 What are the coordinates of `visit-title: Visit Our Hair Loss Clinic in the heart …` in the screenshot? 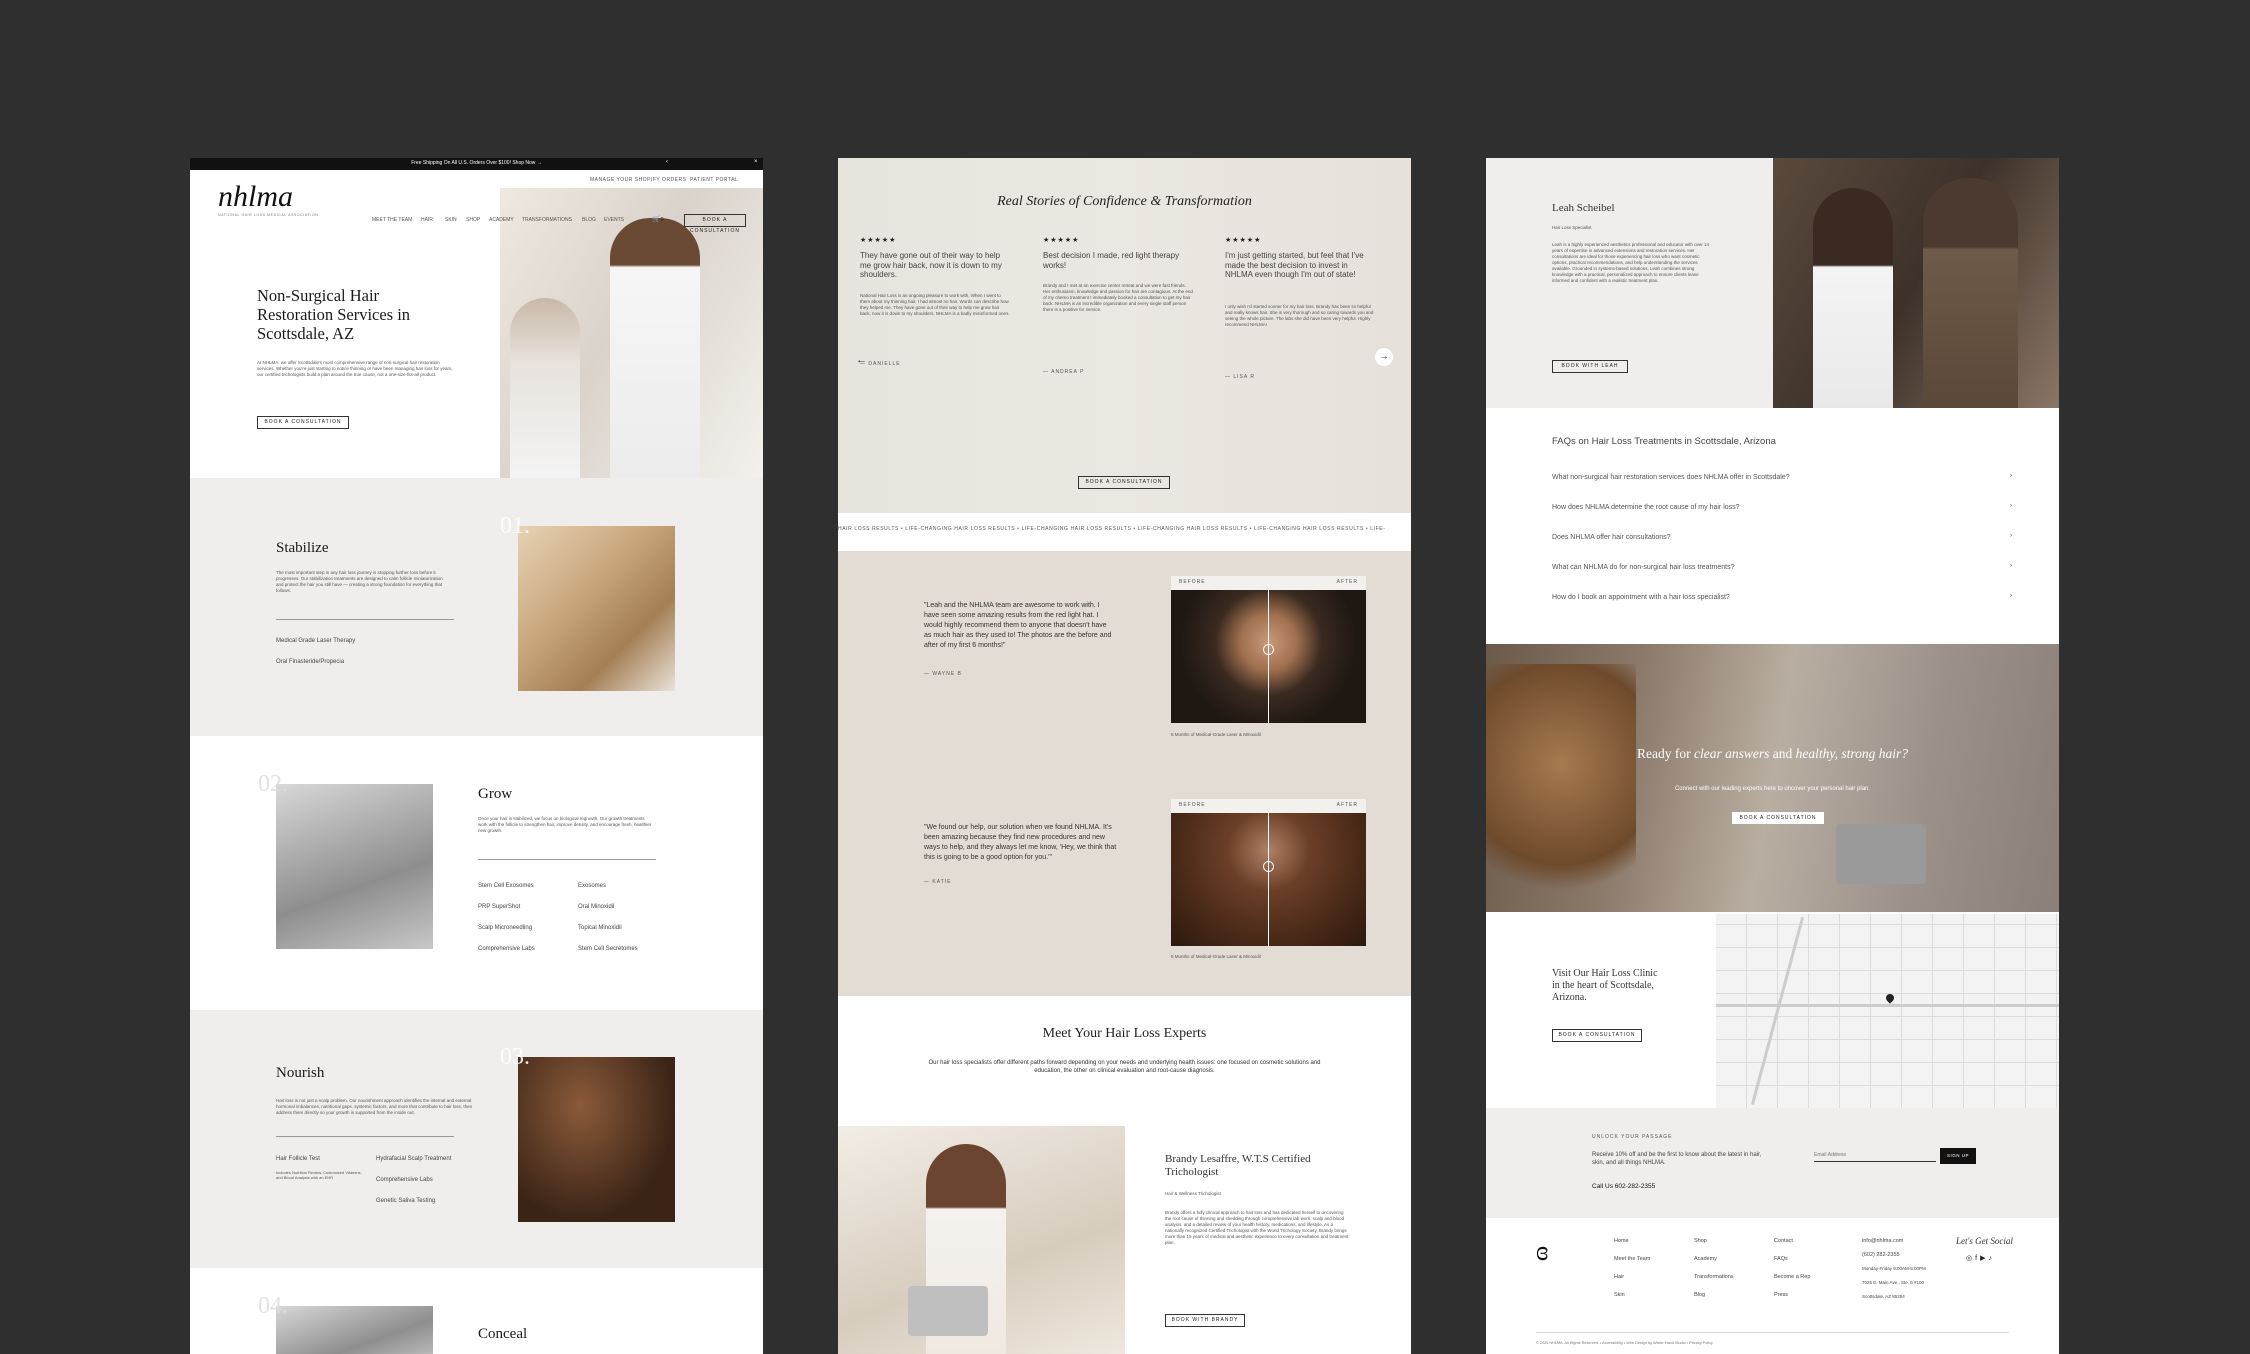 It's located at (1605, 985).